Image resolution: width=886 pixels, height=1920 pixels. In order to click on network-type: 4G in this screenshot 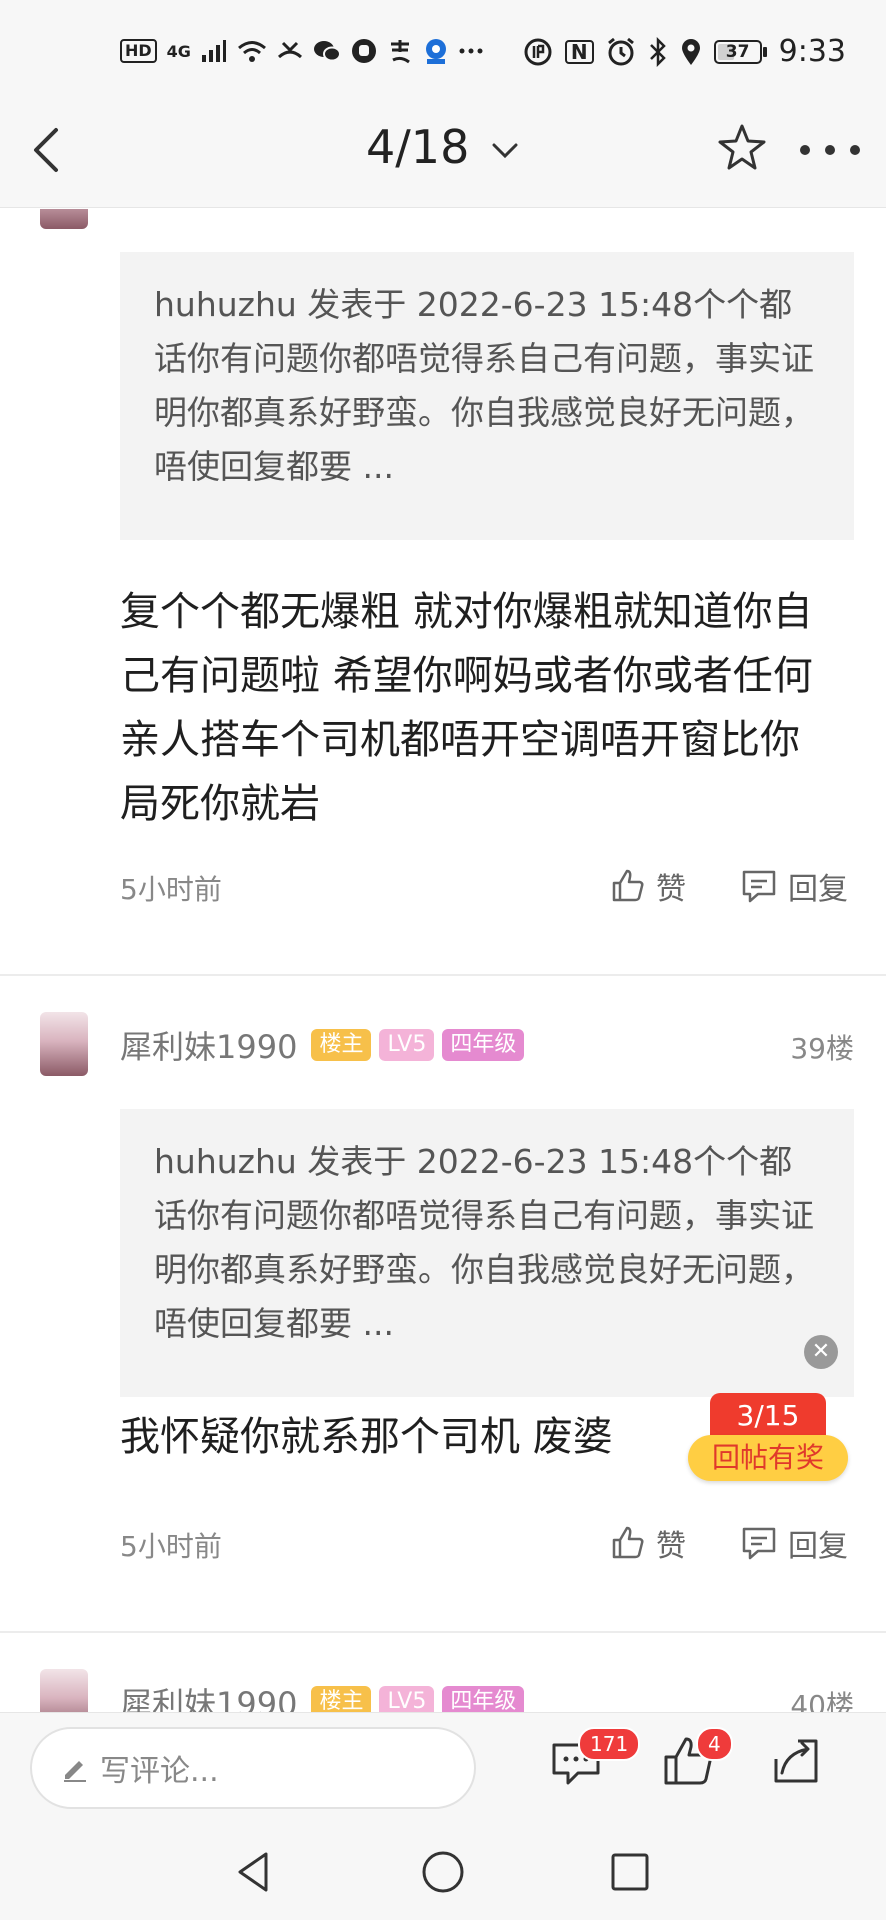, I will do `click(178, 51)`.